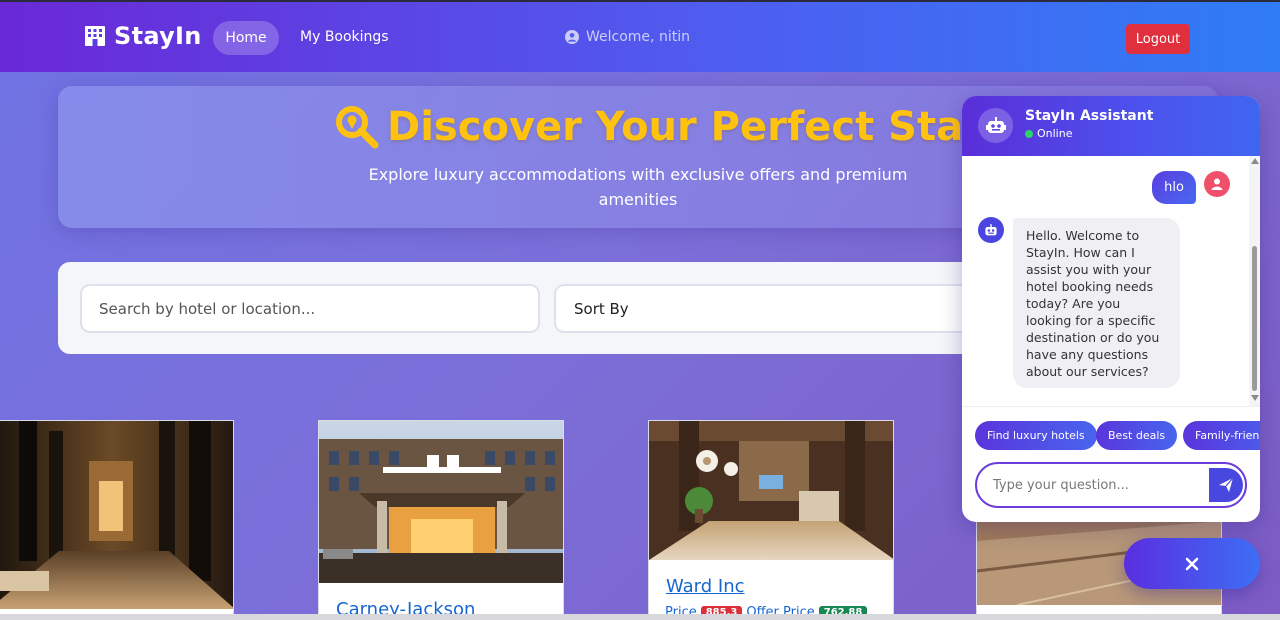  I want to click on user-avatar, so click(1217, 184).